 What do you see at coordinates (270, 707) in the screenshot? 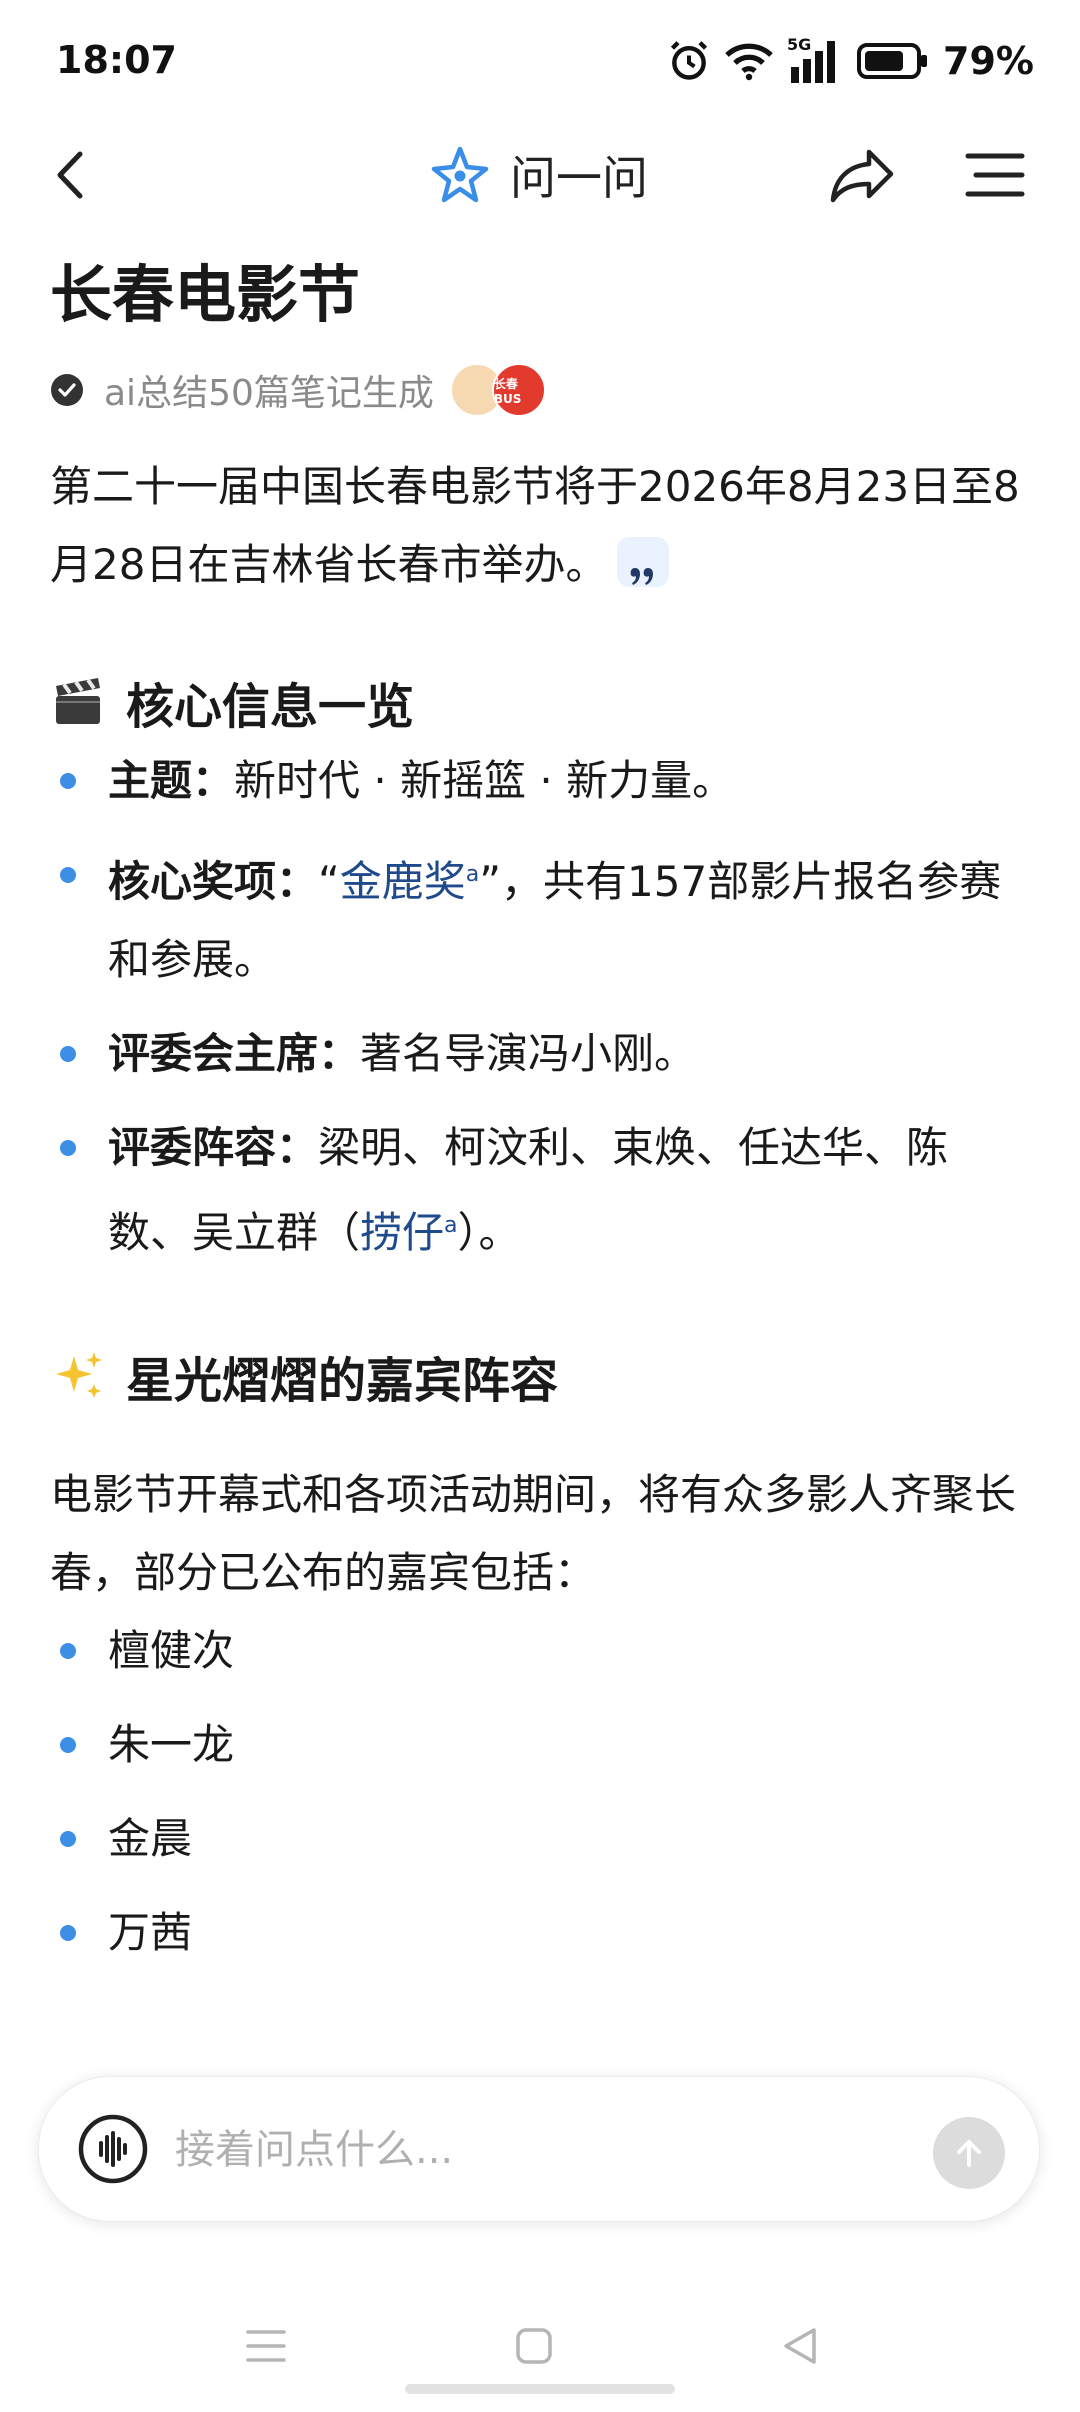
I see `section-heading-text: 核心信息一览` at bounding box center [270, 707].